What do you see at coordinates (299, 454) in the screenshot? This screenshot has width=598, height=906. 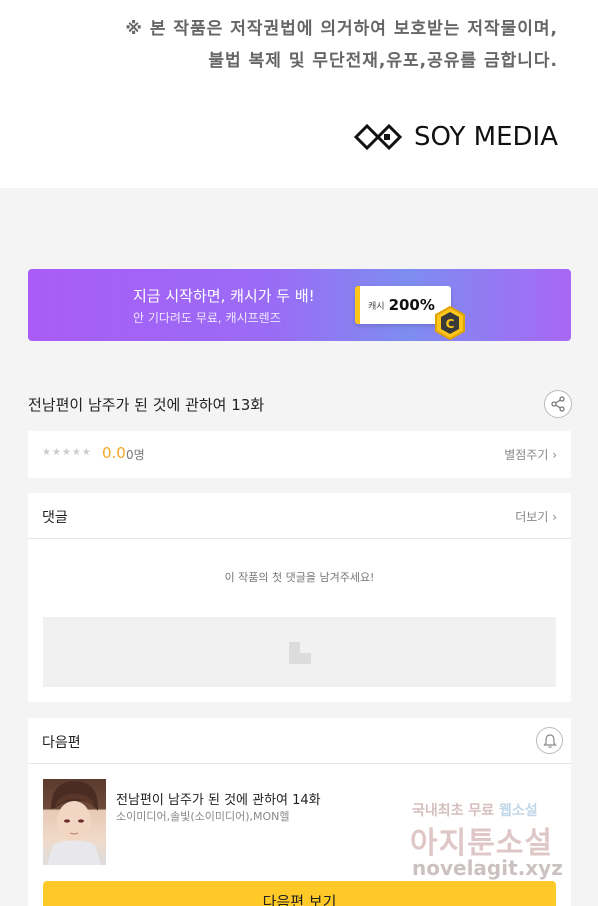 I see `rating-card: ★★★★★ 0.0 0명 별점주기 ›` at bounding box center [299, 454].